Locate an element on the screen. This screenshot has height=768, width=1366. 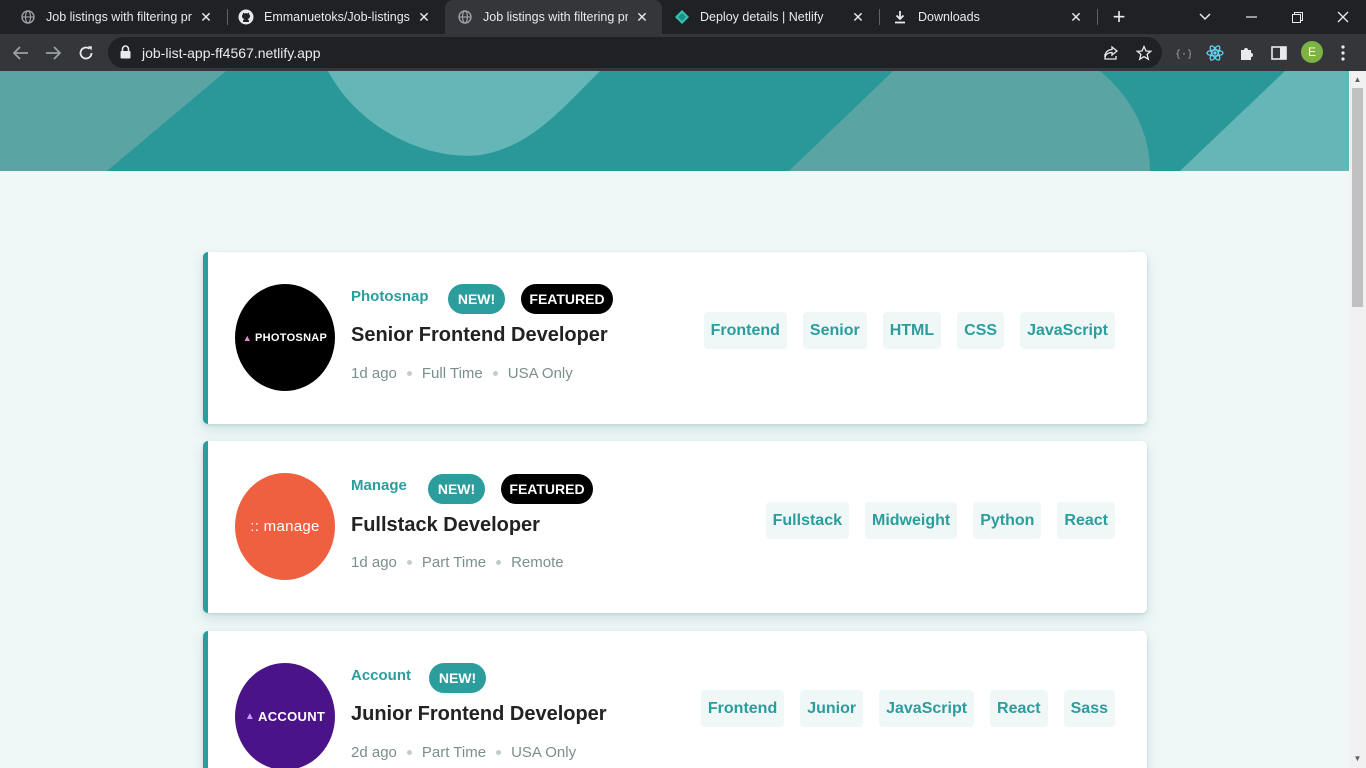
scroll-down-arrow-icon: ▼ is located at coordinates (1357, 758).